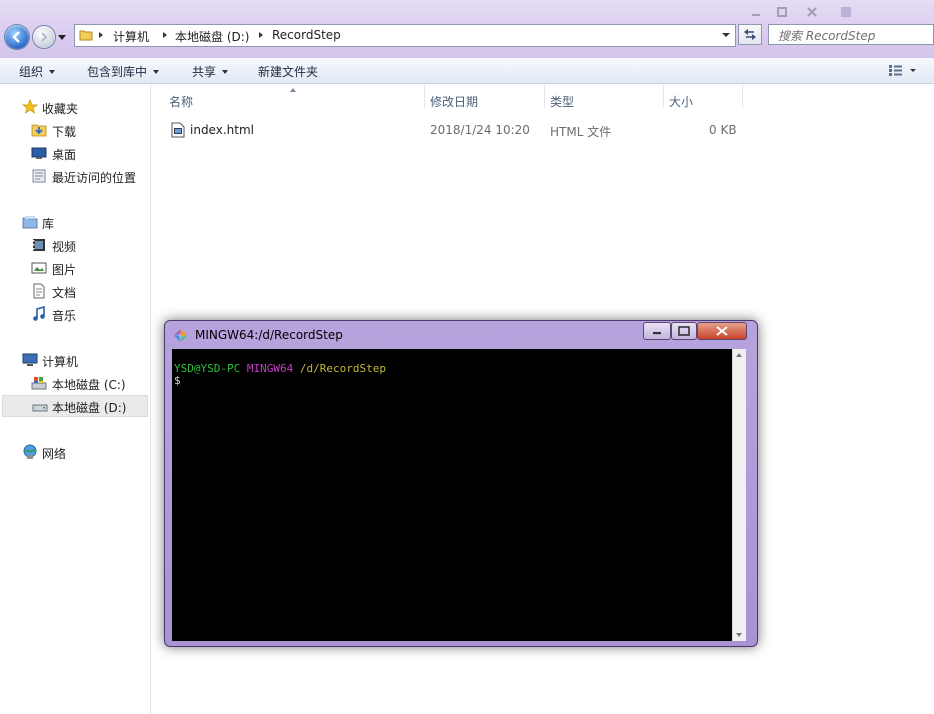 The width and height of the screenshot is (934, 714). What do you see at coordinates (60, 109) in the screenshot?
I see `nav-favorites-label: 收藏夹` at bounding box center [60, 109].